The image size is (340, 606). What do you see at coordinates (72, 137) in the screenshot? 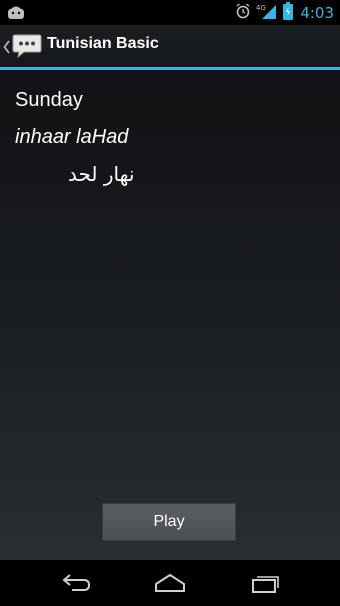
I see `transliteration-word: inhaar laHad` at bounding box center [72, 137].